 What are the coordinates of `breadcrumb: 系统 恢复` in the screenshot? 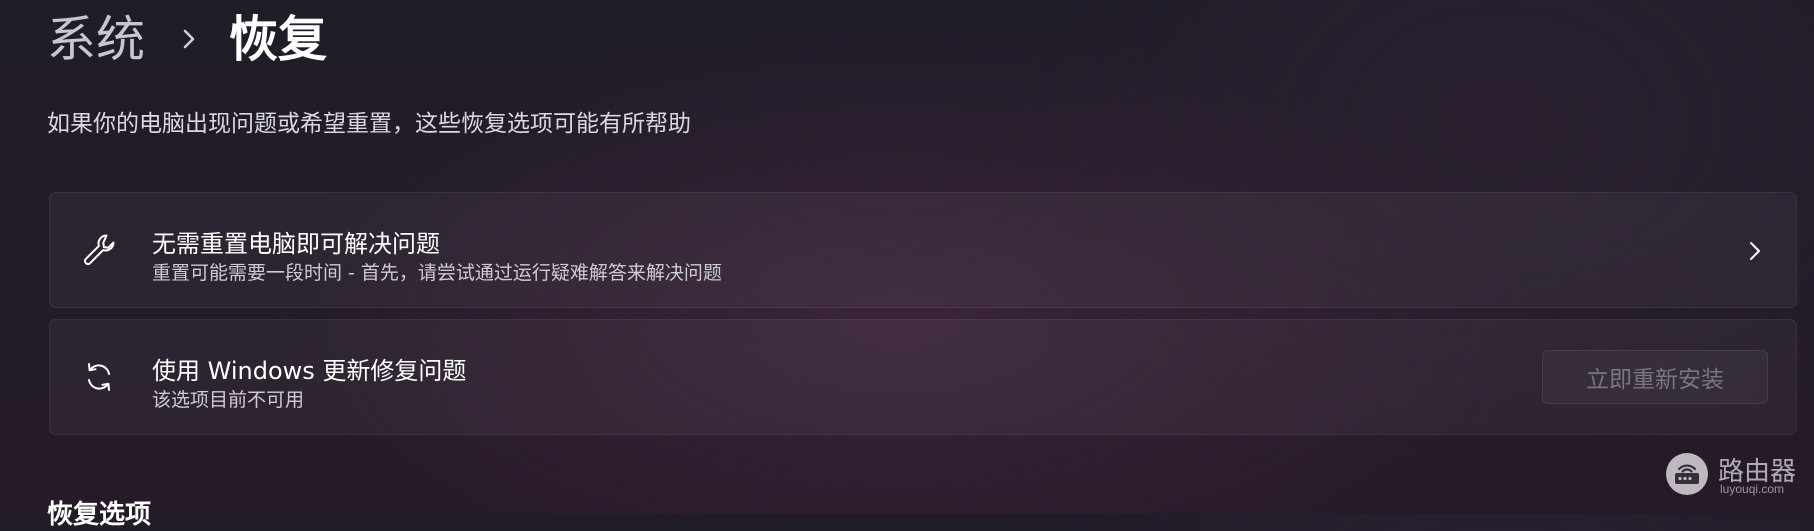 It's located at (187, 39).